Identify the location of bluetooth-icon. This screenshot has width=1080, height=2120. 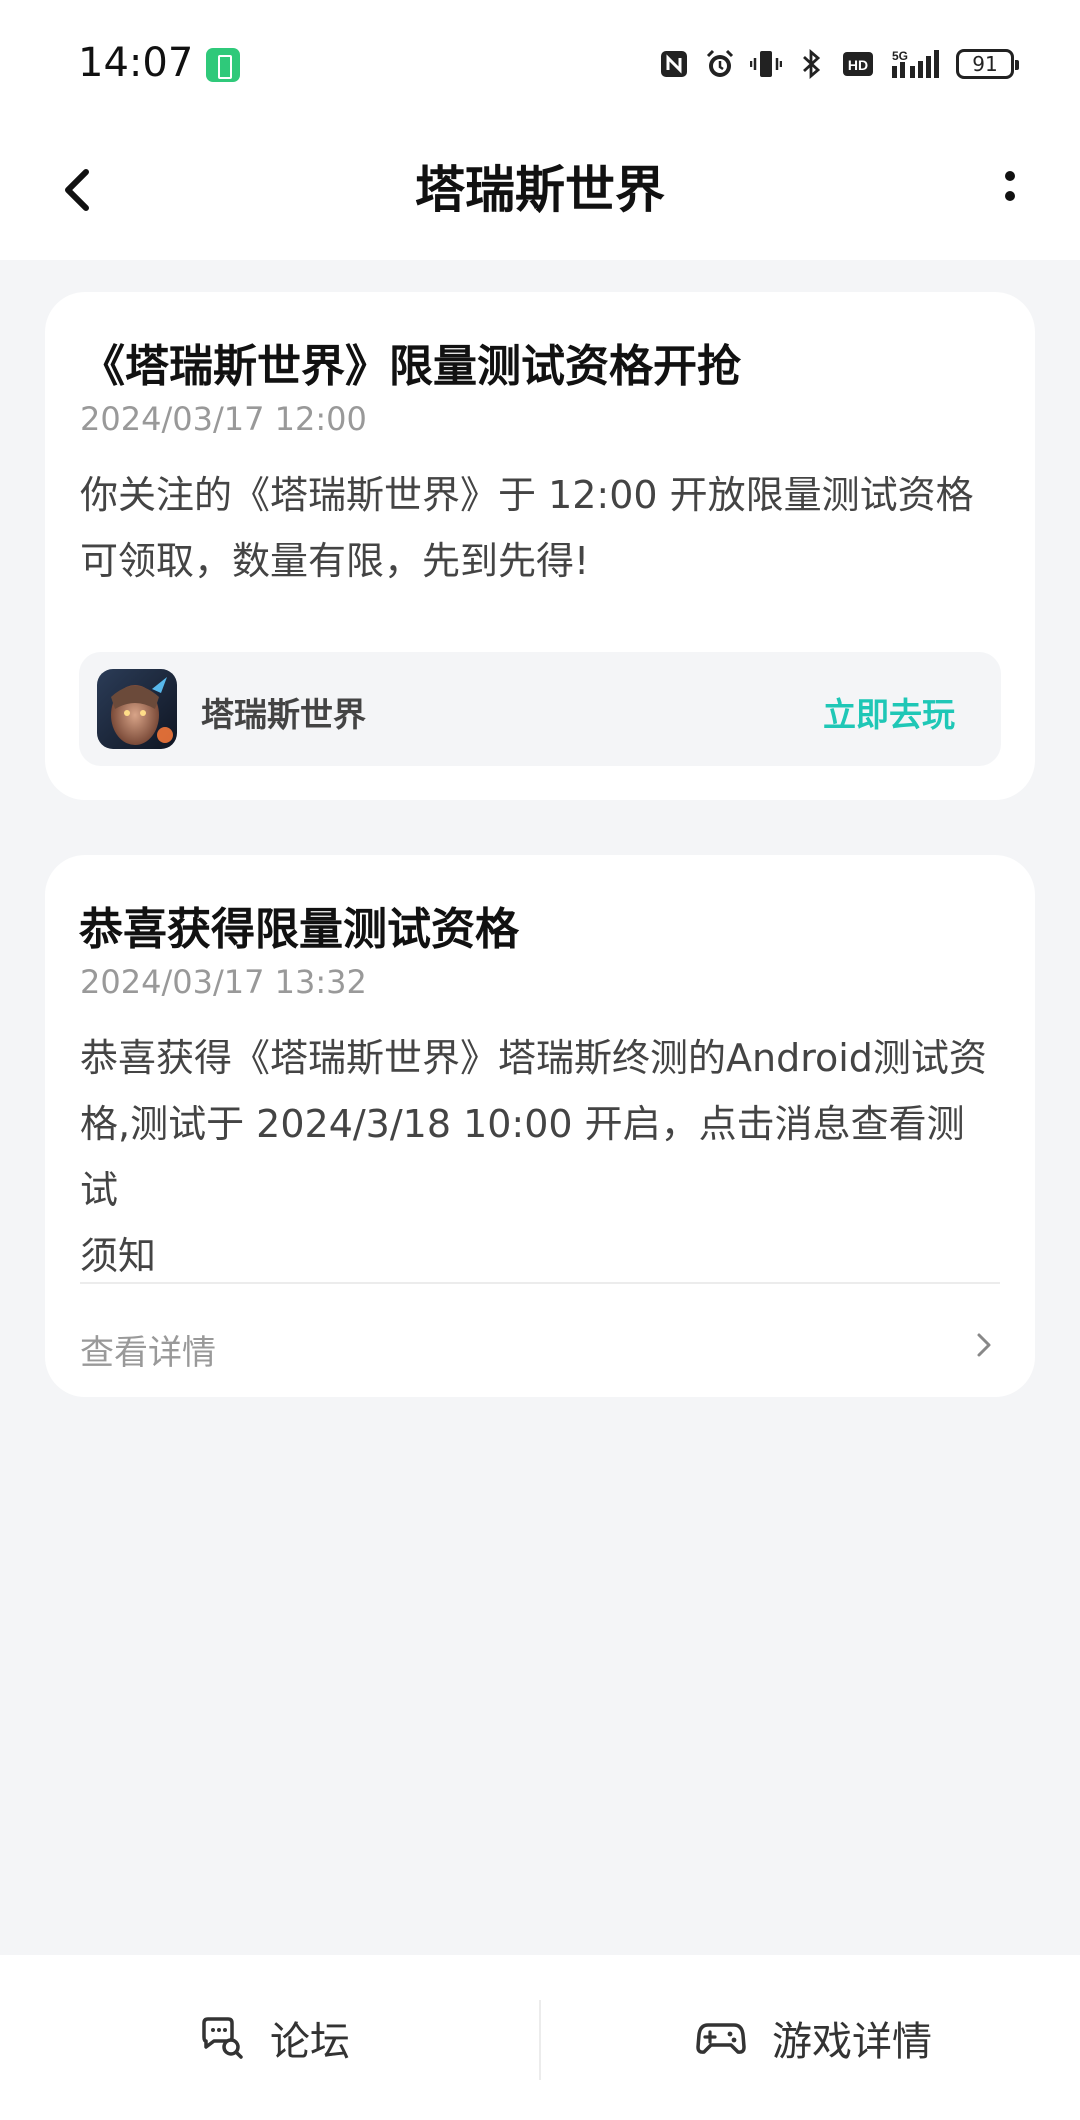
(812, 64).